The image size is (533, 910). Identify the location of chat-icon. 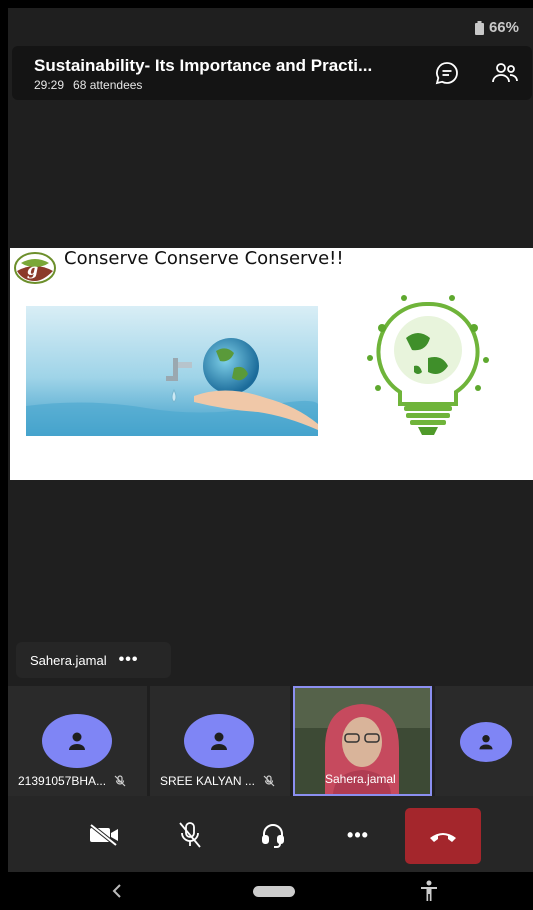
(446, 73).